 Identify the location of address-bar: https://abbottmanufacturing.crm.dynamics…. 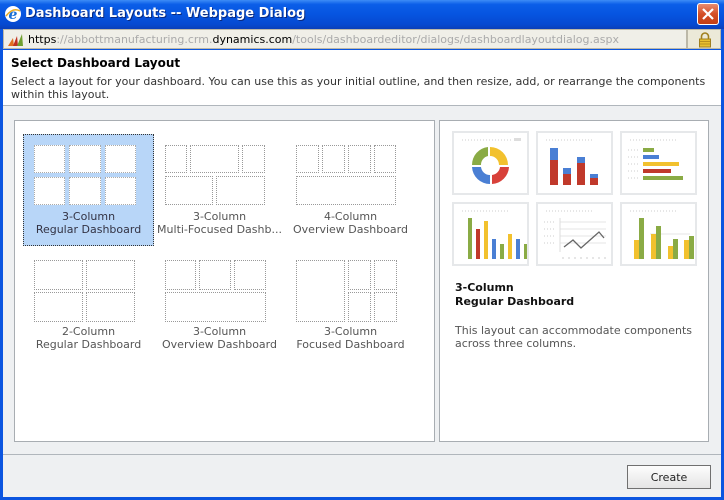
(362, 39).